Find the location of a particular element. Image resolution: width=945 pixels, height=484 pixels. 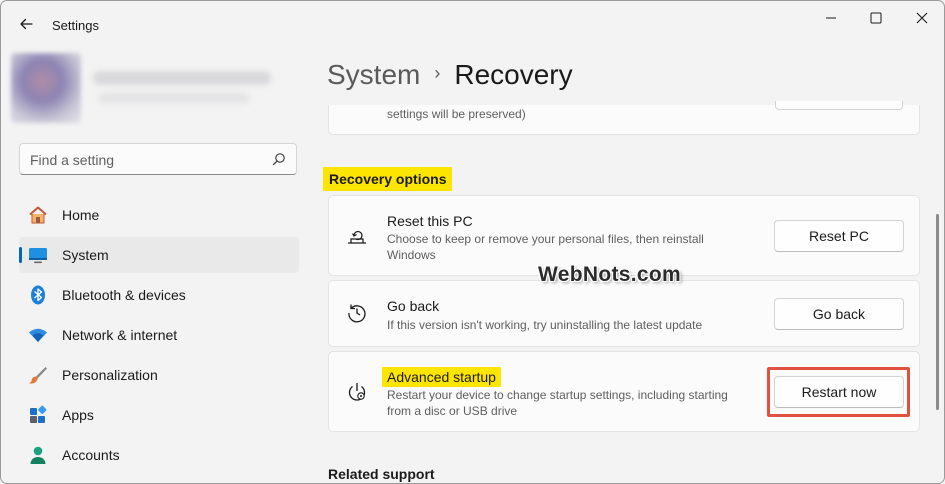

active-indicator is located at coordinates (20, 255).